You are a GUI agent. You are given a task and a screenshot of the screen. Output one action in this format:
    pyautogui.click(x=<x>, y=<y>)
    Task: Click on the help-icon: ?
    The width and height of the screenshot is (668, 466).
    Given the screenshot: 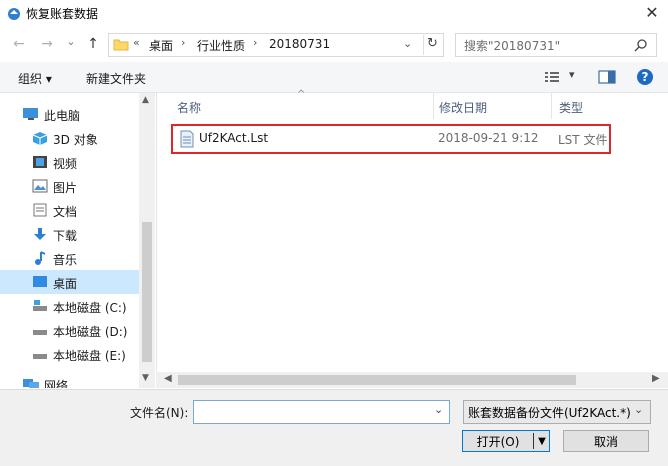 What is the action you would take?
    pyautogui.click(x=645, y=77)
    